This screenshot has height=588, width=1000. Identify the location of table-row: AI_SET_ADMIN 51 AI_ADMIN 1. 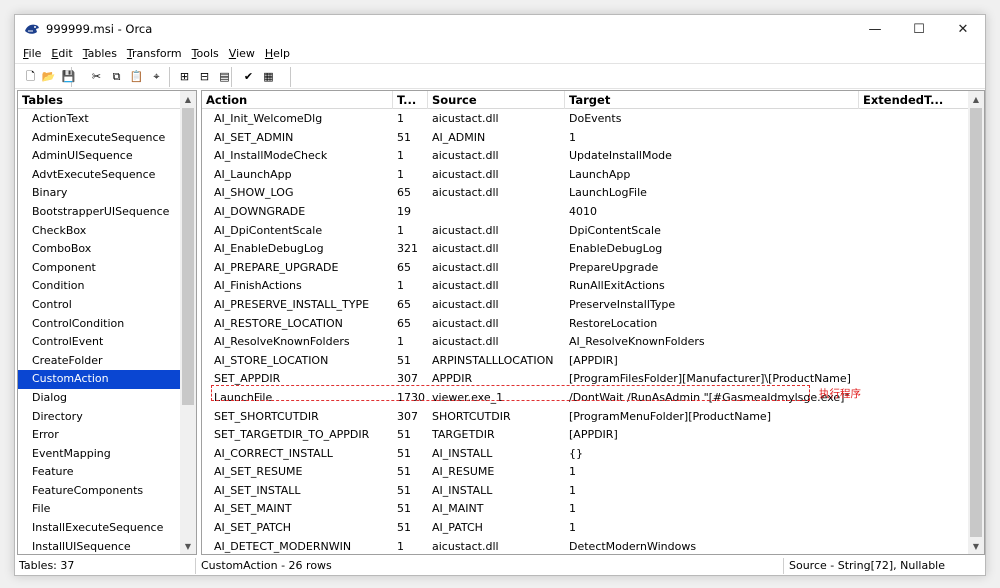
(586, 138).